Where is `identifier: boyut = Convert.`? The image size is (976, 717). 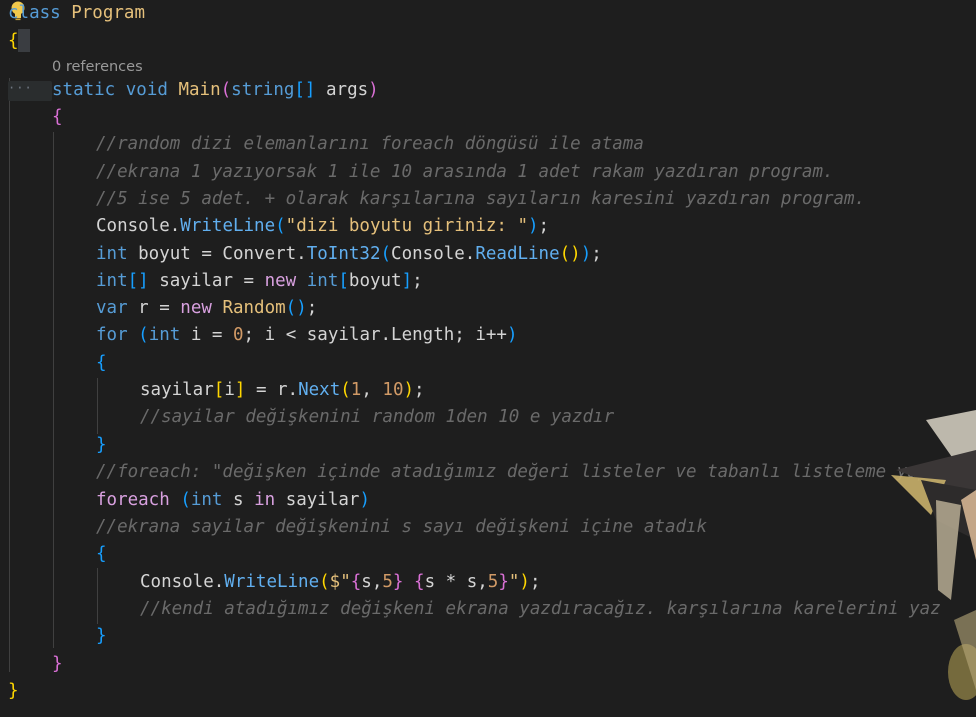
identifier: boyut = Convert. is located at coordinates (217, 254).